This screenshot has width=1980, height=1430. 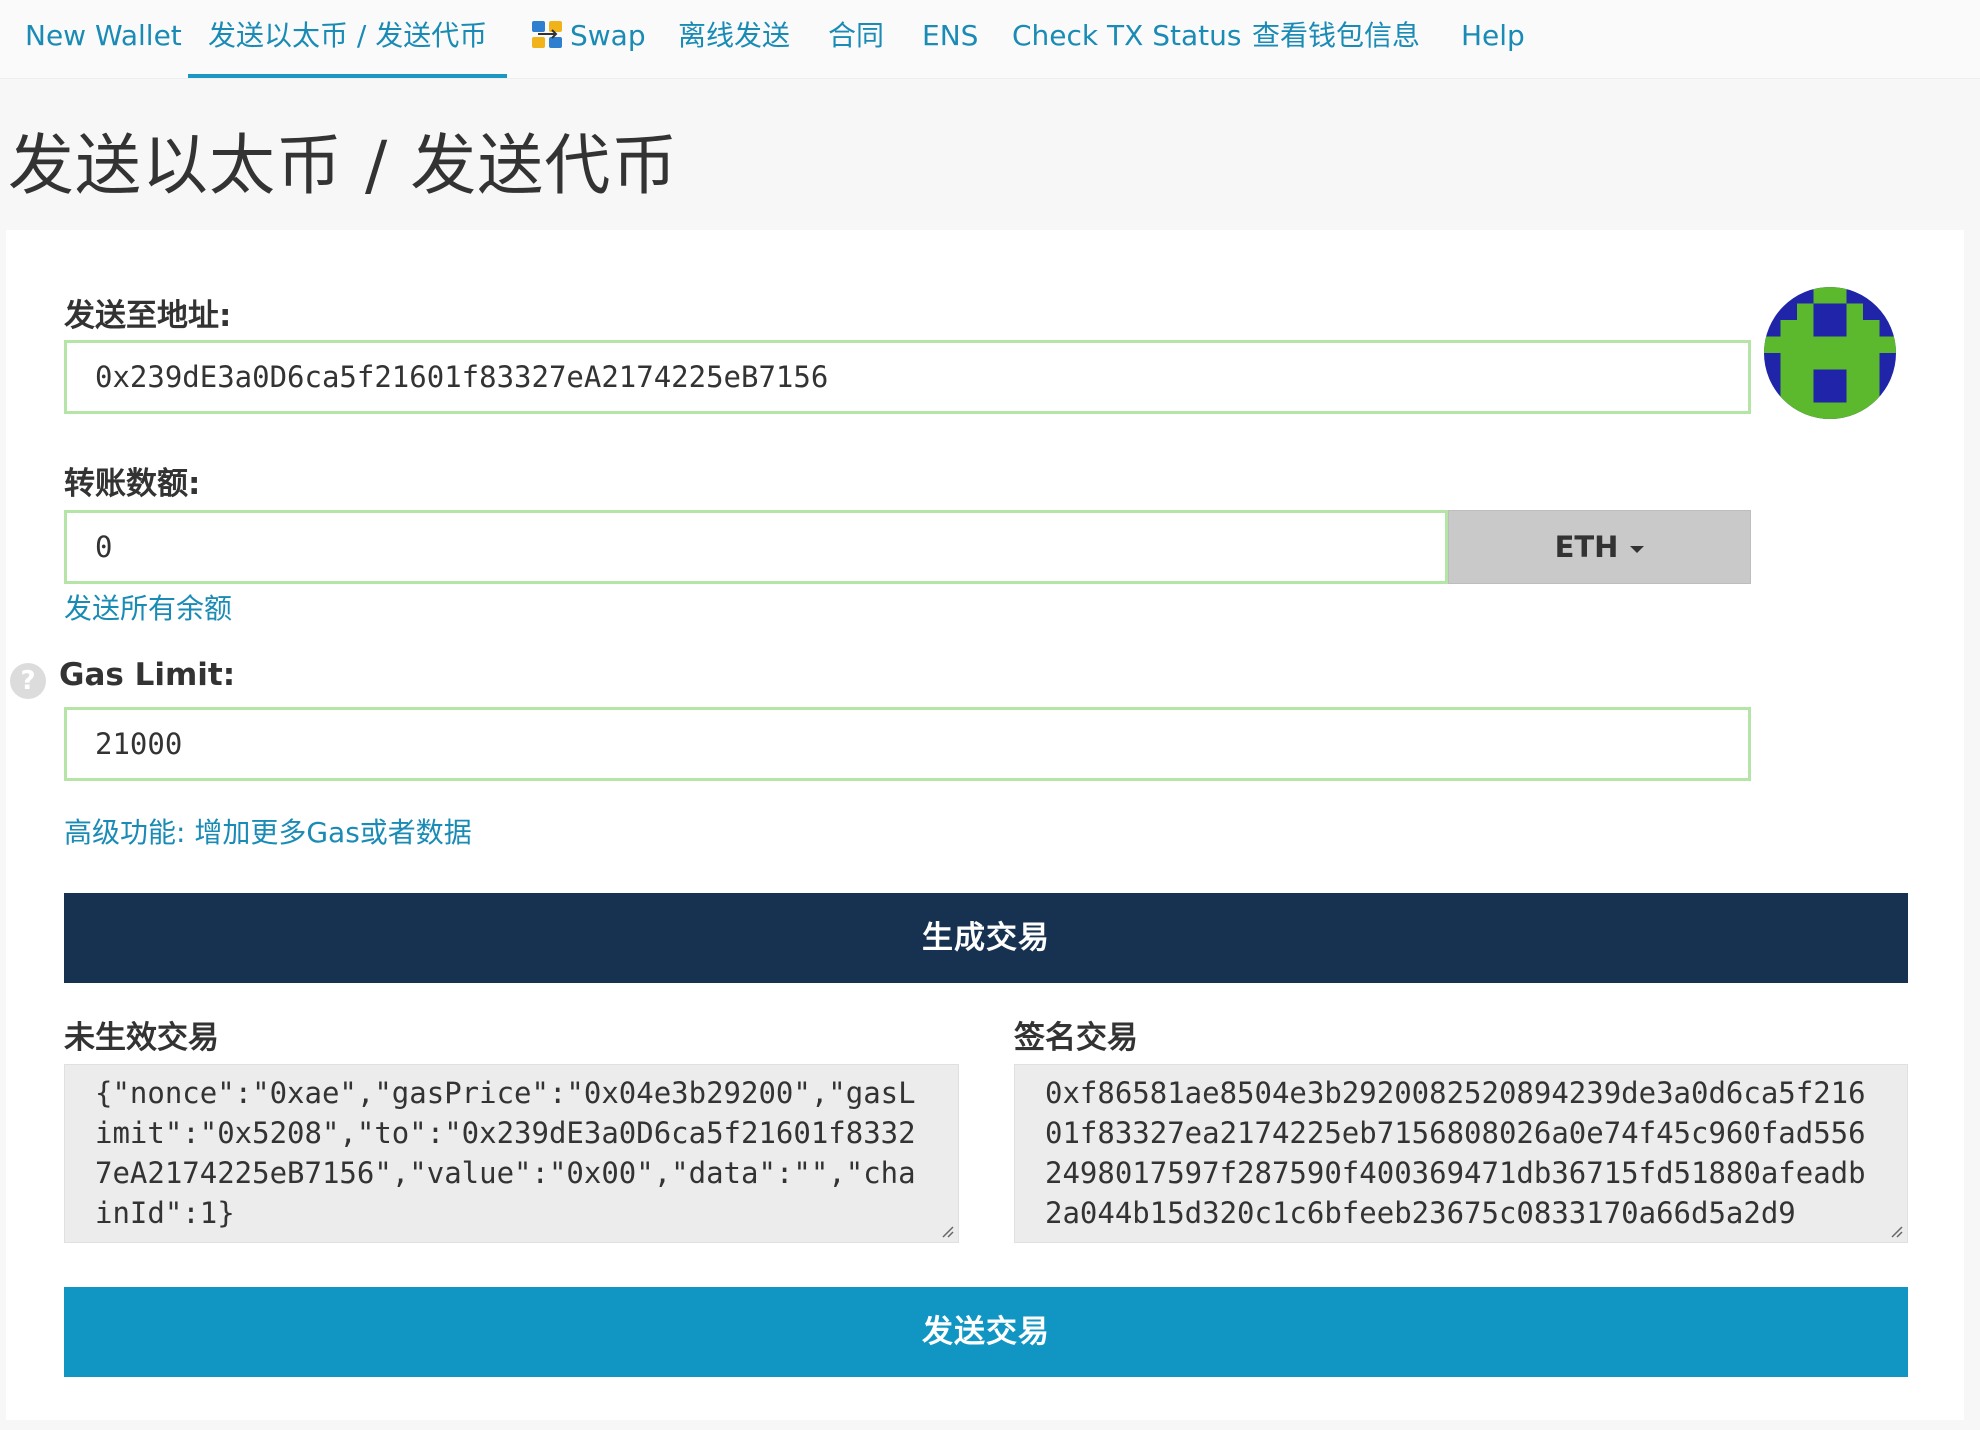 I want to click on send-entire-balance-link: 发送所有余额, so click(x=148, y=607).